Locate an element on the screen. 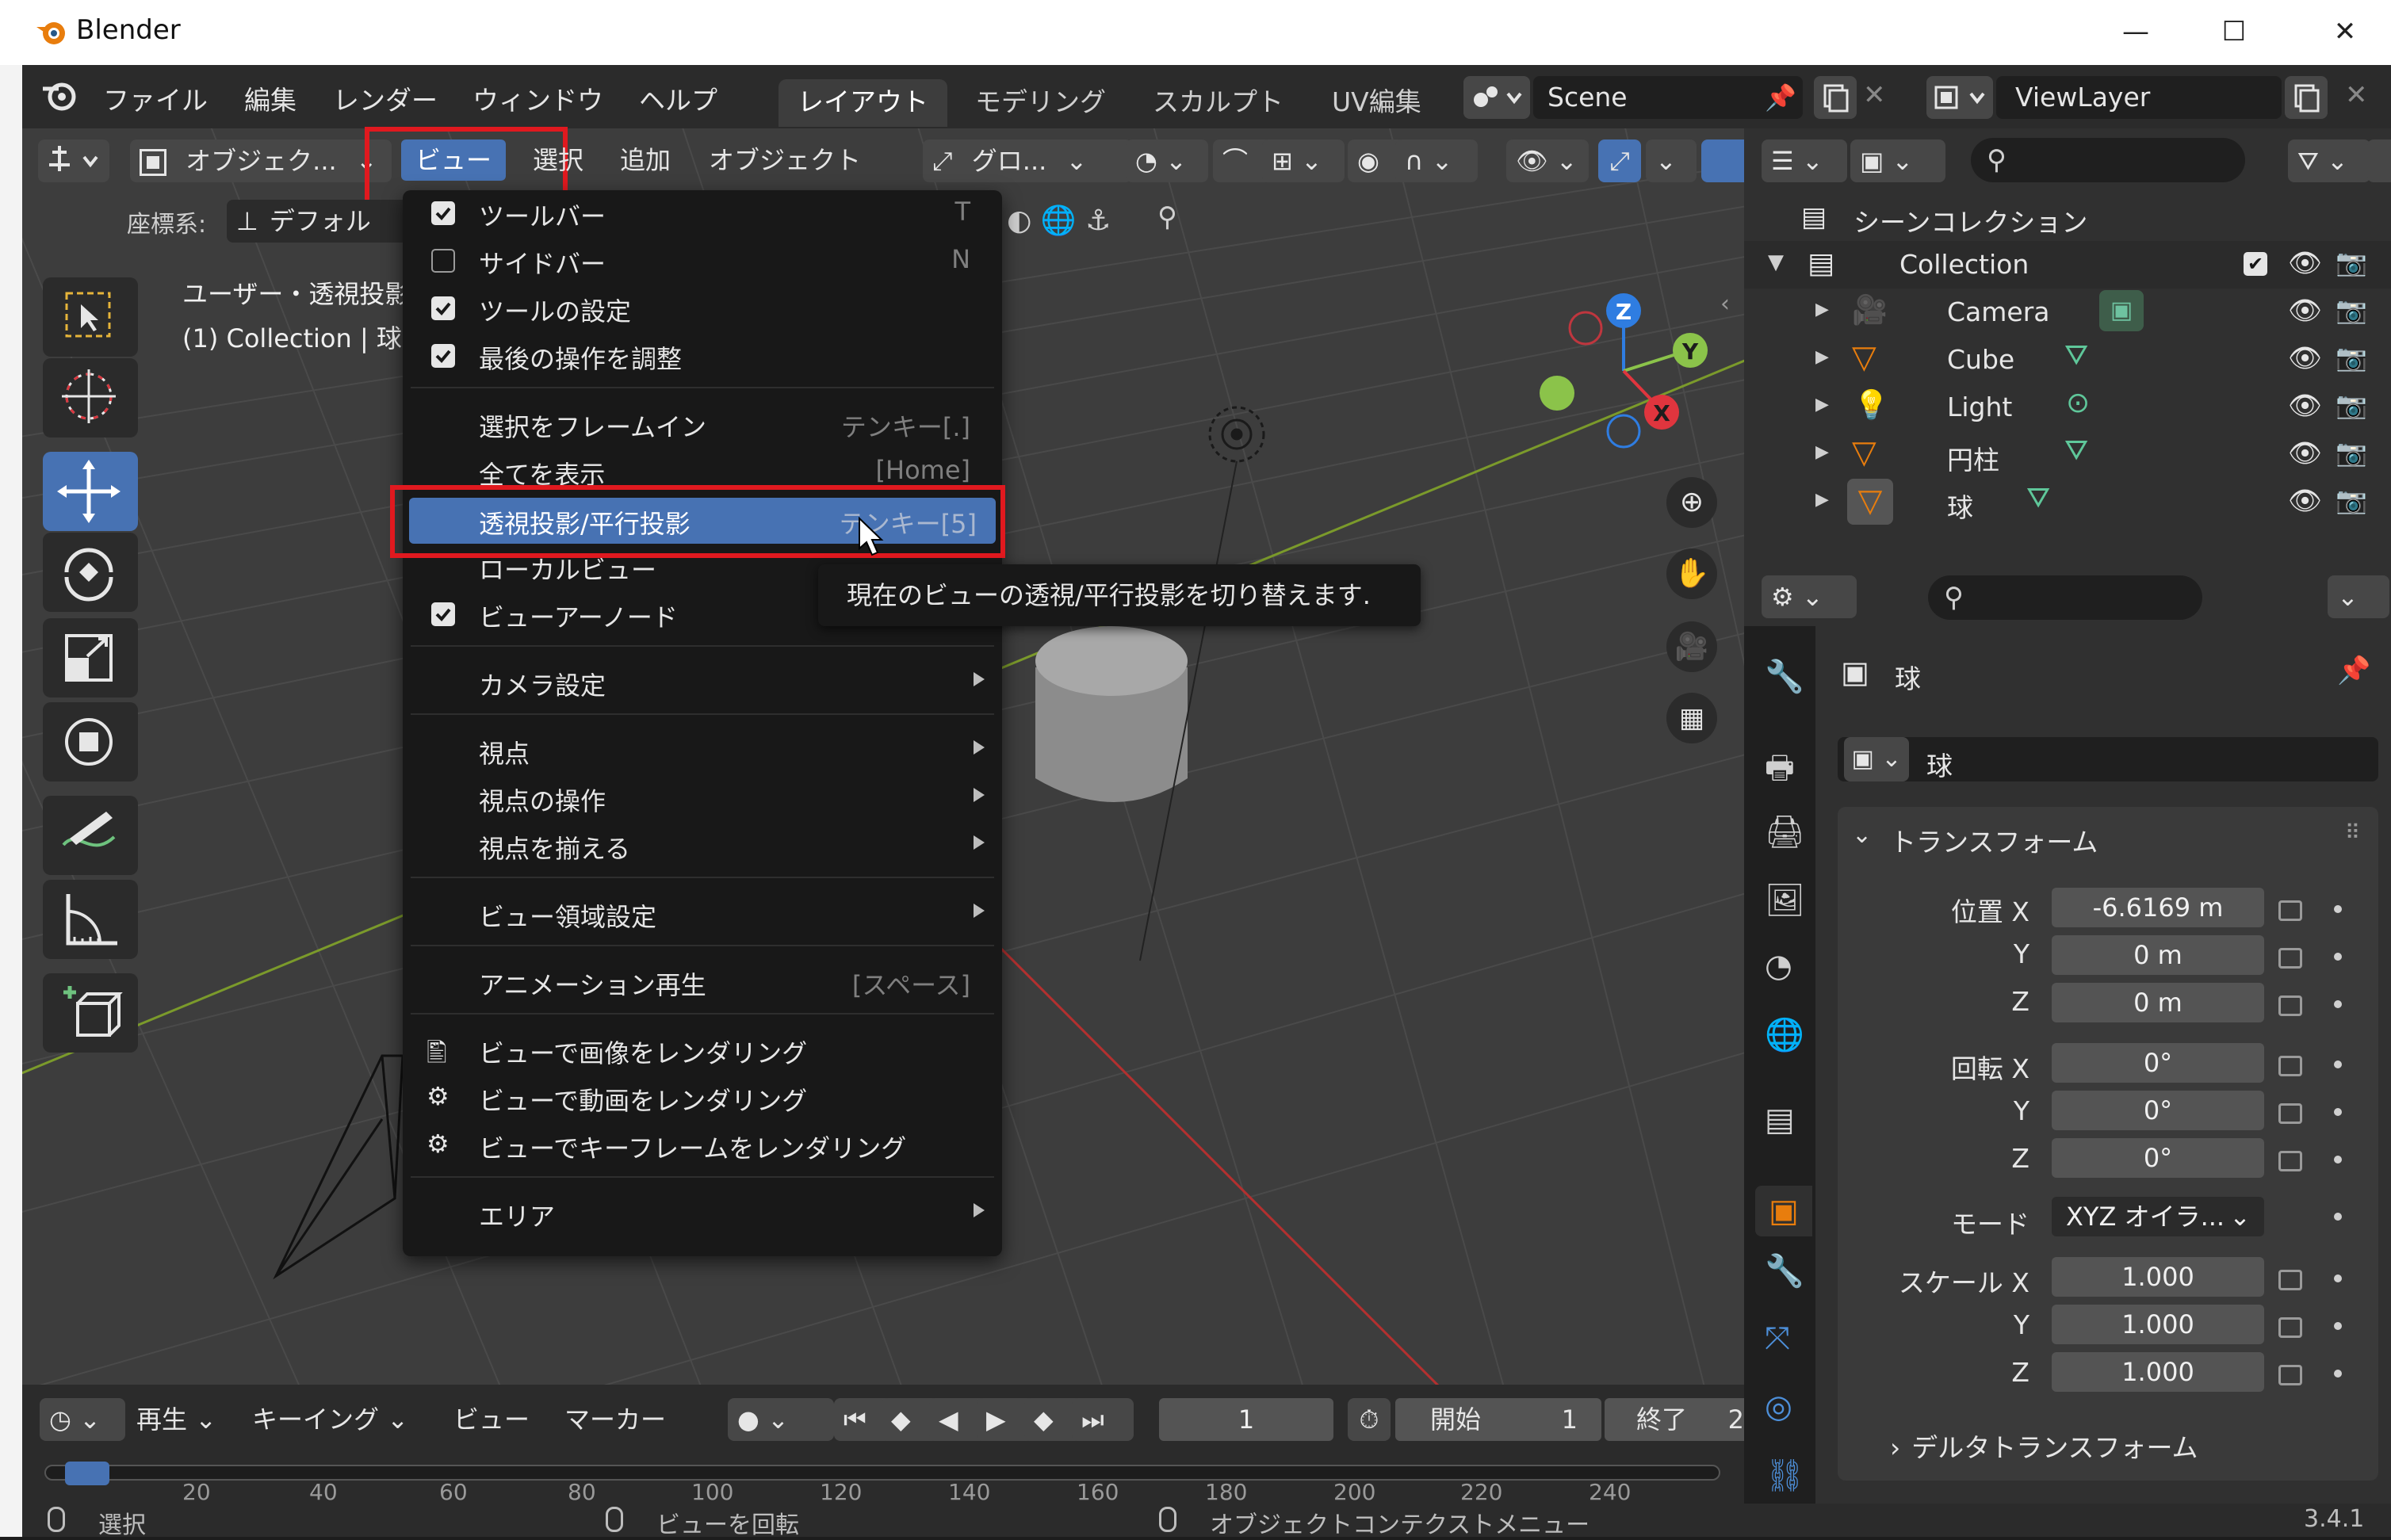 Image resolution: width=2391 pixels, height=1540 pixels. rotation-mode-dropdown: XYZ オイラ... ⌄ is located at coordinates (2158, 1216).